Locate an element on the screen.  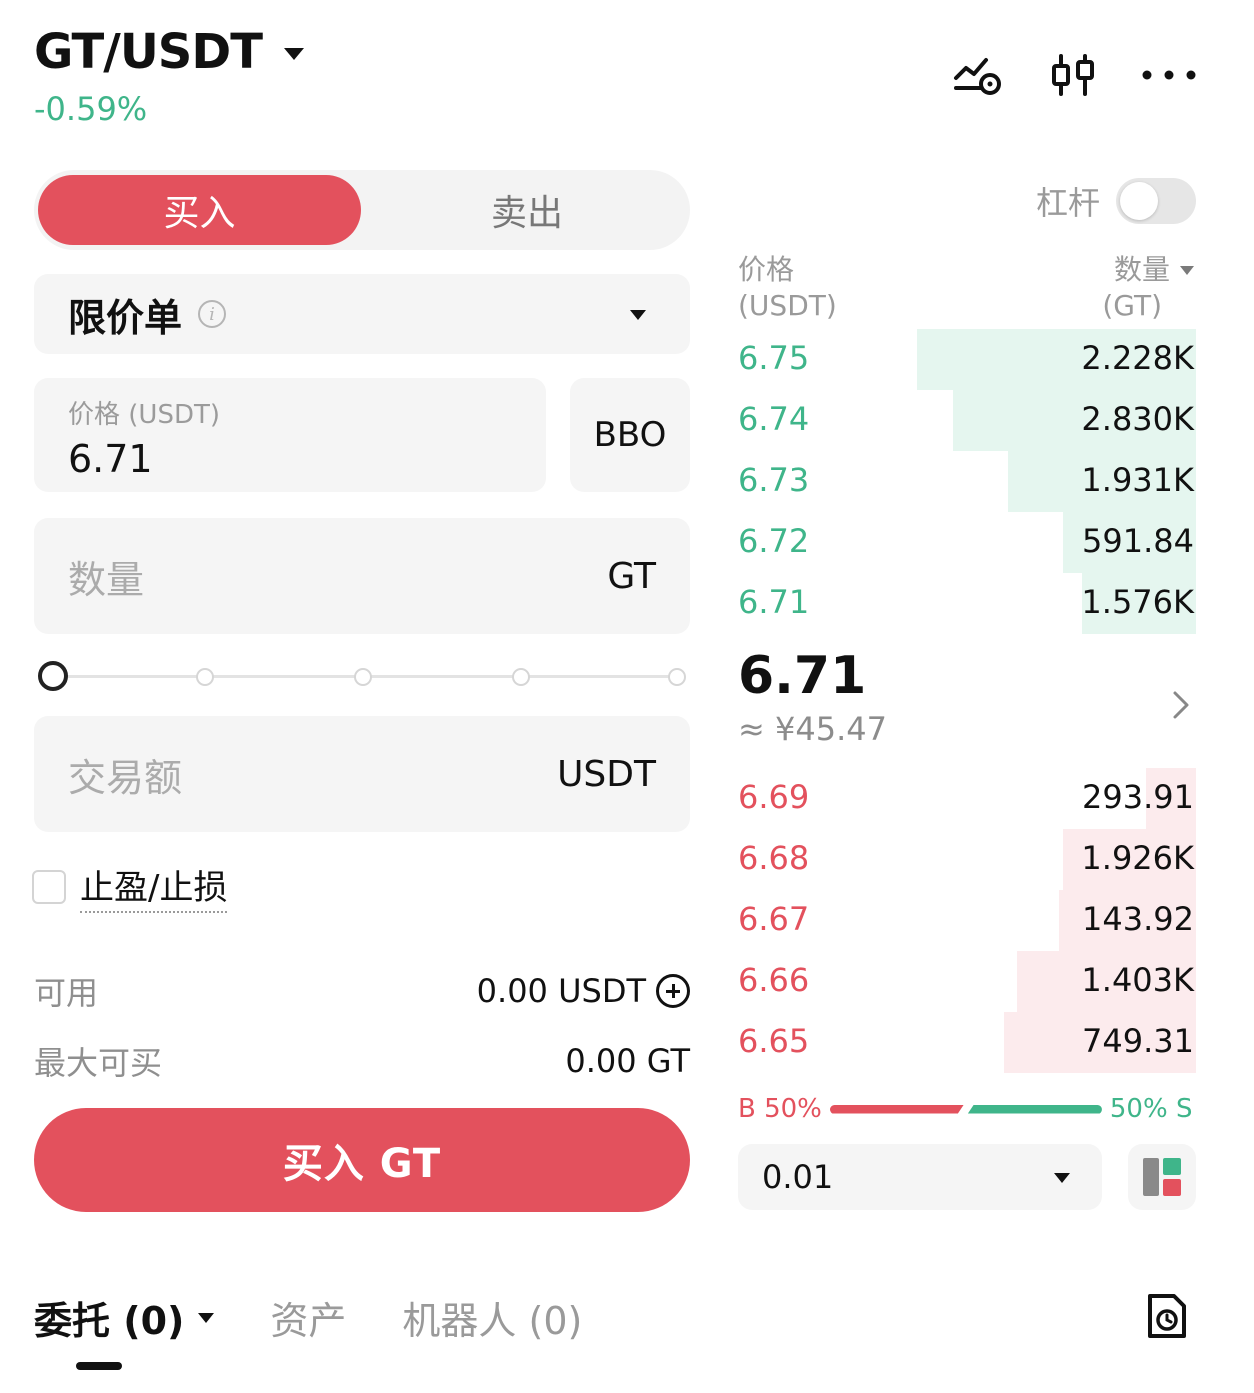
bid-price: 6.66 is located at coordinates (774, 980).